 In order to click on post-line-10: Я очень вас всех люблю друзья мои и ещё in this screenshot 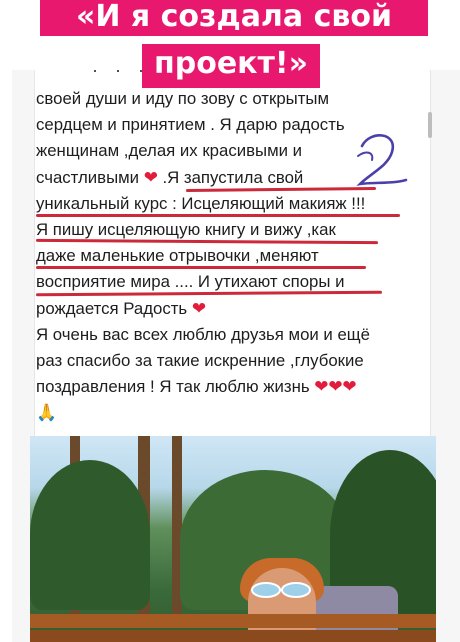, I will do `click(203, 334)`.